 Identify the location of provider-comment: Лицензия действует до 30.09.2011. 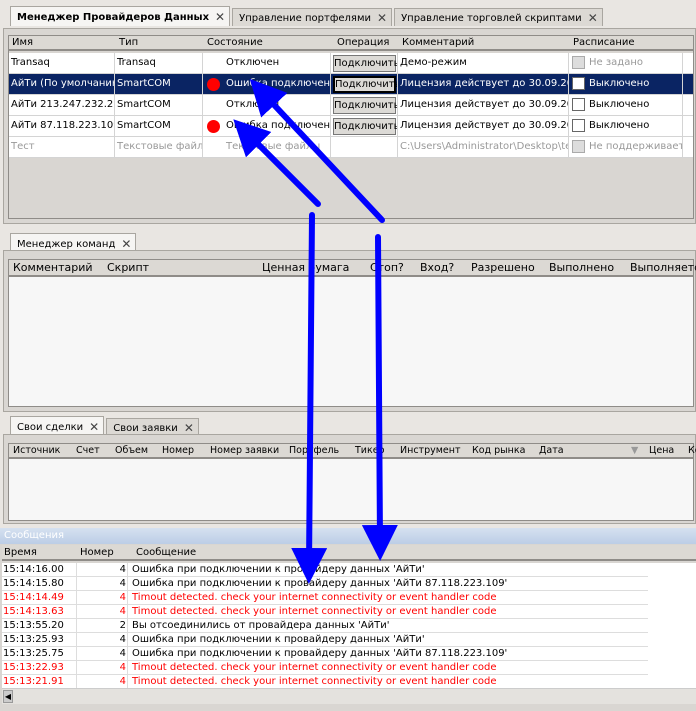
(484, 104).